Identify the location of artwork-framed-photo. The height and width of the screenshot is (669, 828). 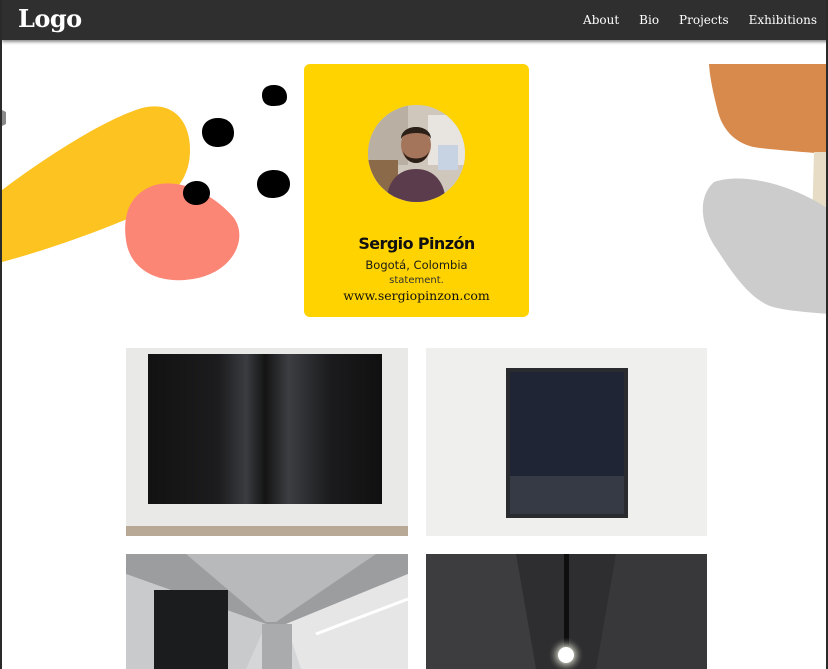
(566, 442).